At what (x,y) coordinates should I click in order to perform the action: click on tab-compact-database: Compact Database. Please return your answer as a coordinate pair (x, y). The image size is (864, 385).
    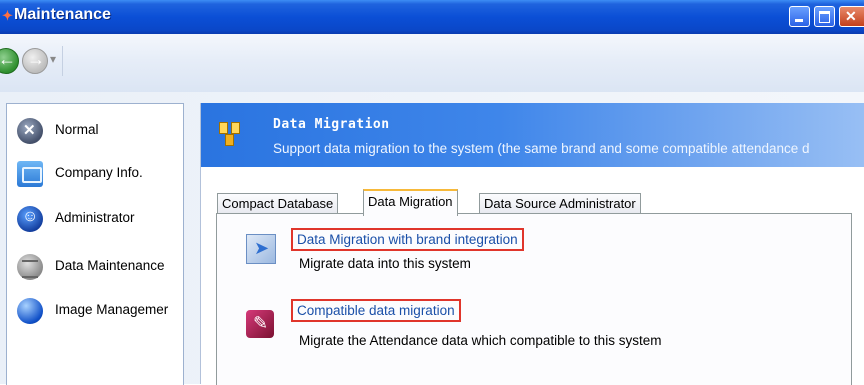
    Looking at the image, I should click on (278, 203).